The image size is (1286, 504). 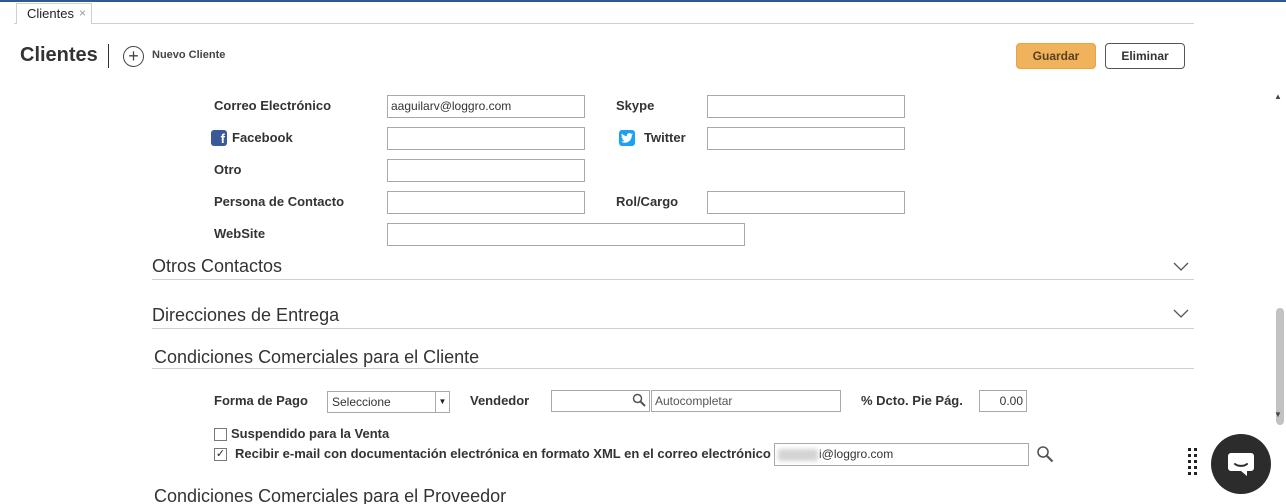 I want to click on discount-label: % Dcto. Pie Pág., so click(x=912, y=400).